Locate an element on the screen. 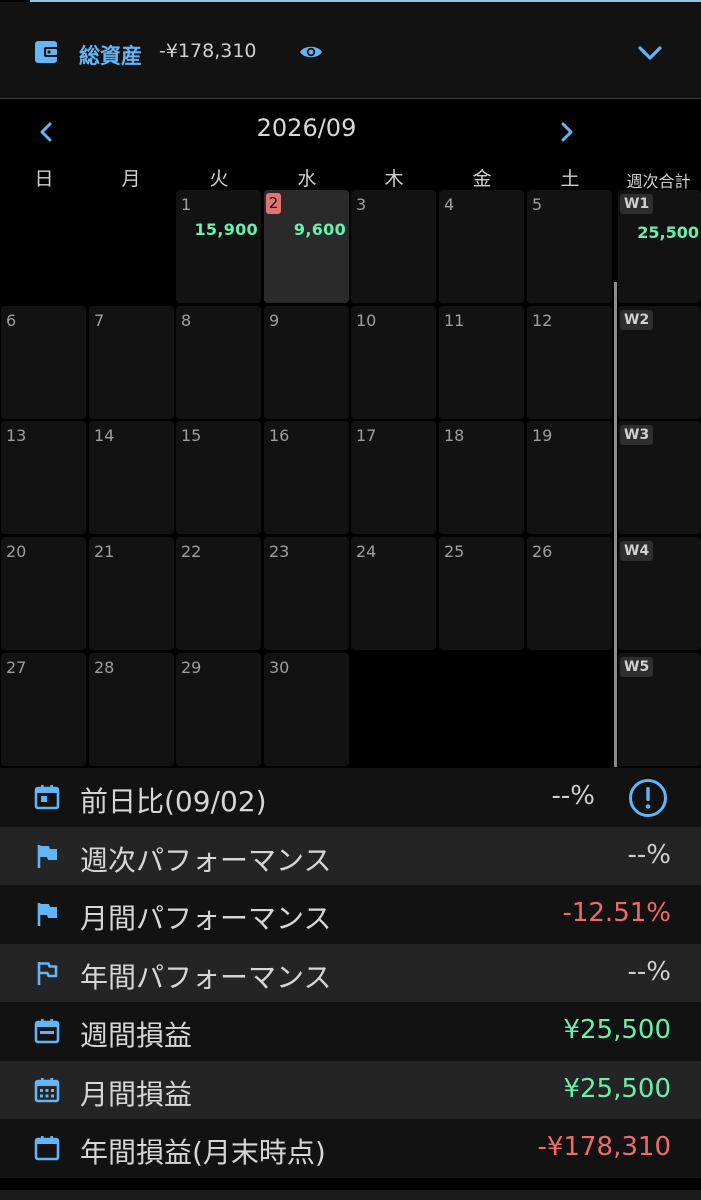 This screenshot has width=701, height=1200. calendar-blank-icon is located at coordinates (47, 1148).